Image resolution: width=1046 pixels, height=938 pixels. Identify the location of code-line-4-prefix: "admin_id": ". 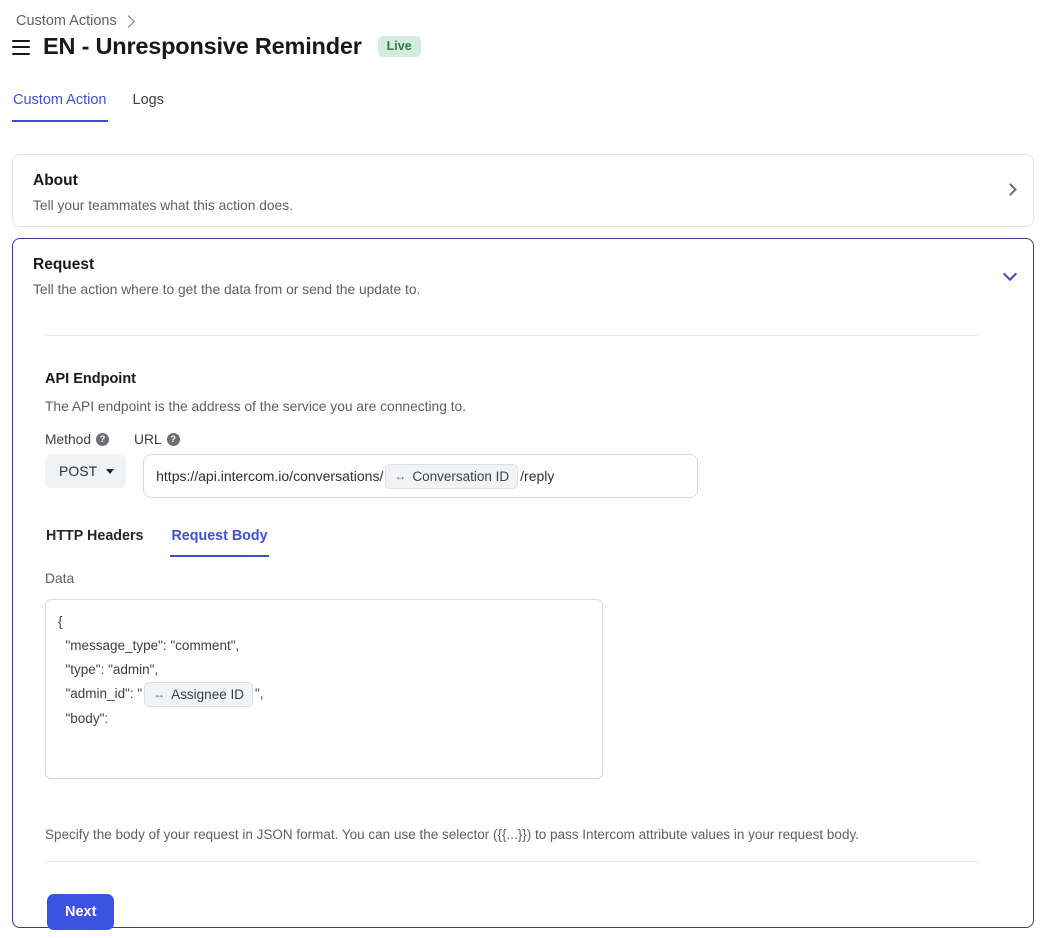
(100, 693).